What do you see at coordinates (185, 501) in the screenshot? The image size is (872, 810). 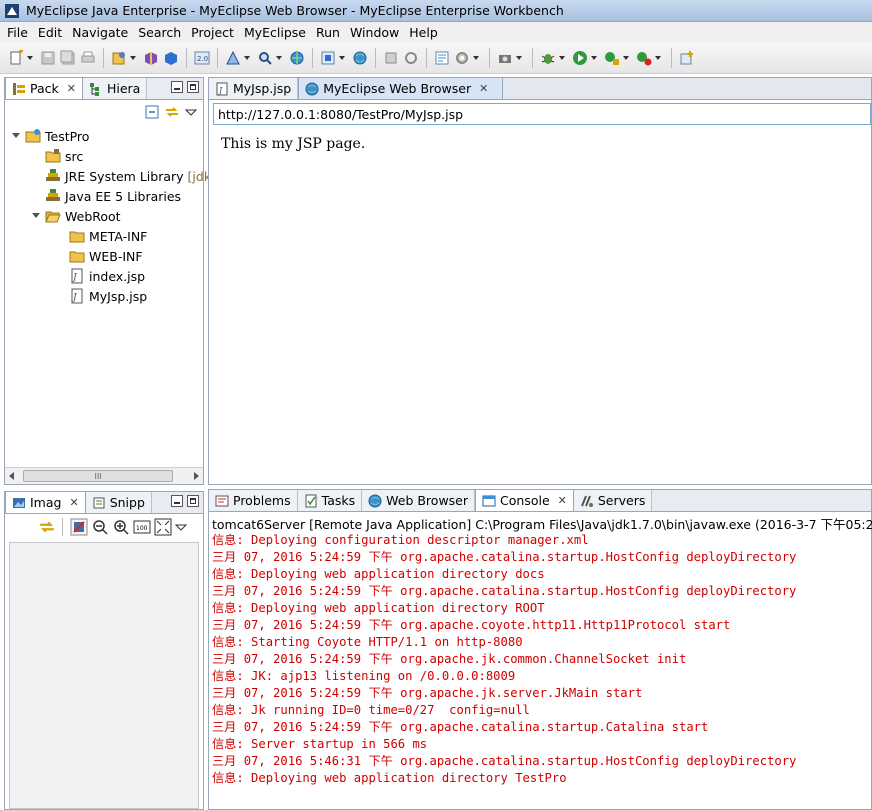 I see `view-controls` at bounding box center [185, 501].